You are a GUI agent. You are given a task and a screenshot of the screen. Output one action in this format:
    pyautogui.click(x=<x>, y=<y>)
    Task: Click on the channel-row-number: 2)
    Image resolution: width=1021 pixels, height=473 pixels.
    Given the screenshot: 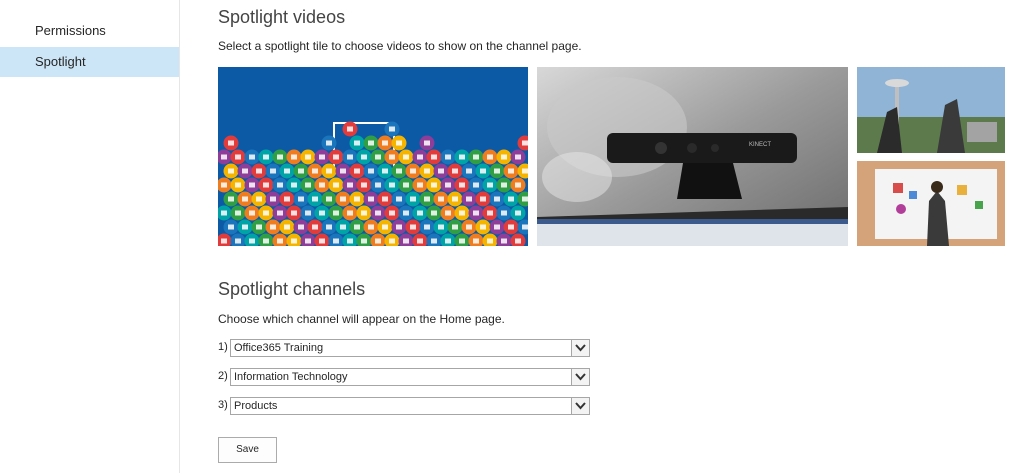 What is the action you would take?
    pyautogui.click(x=223, y=376)
    